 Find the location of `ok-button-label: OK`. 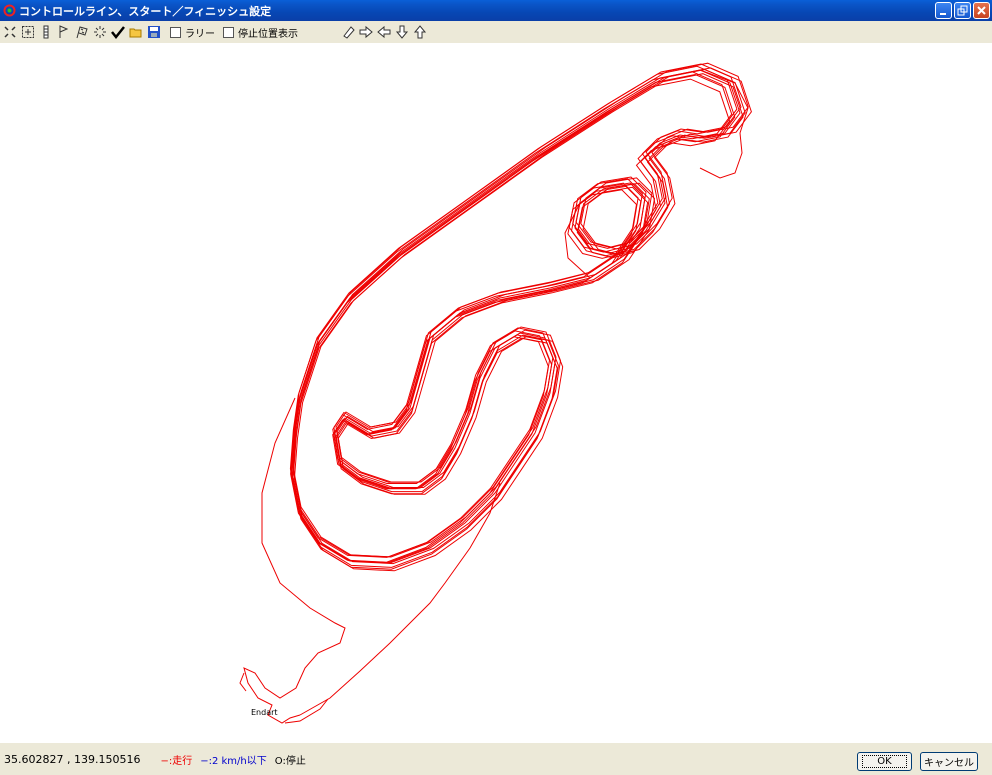

ok-button-label: OK is located at coordinates (884, 761).